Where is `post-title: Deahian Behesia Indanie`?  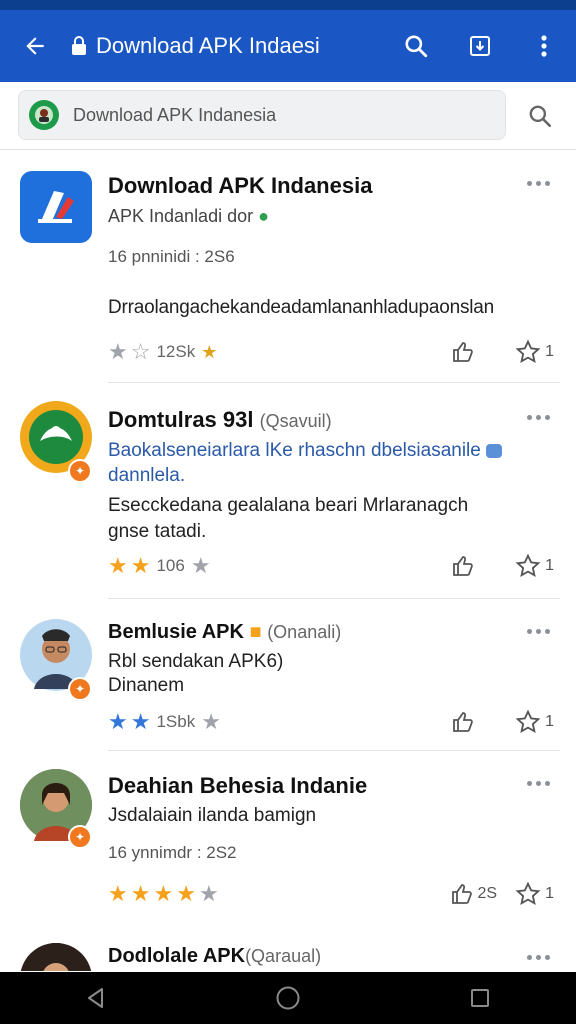
post-title: Deahian Behesia Indanie is located at coordinates (237, 786).